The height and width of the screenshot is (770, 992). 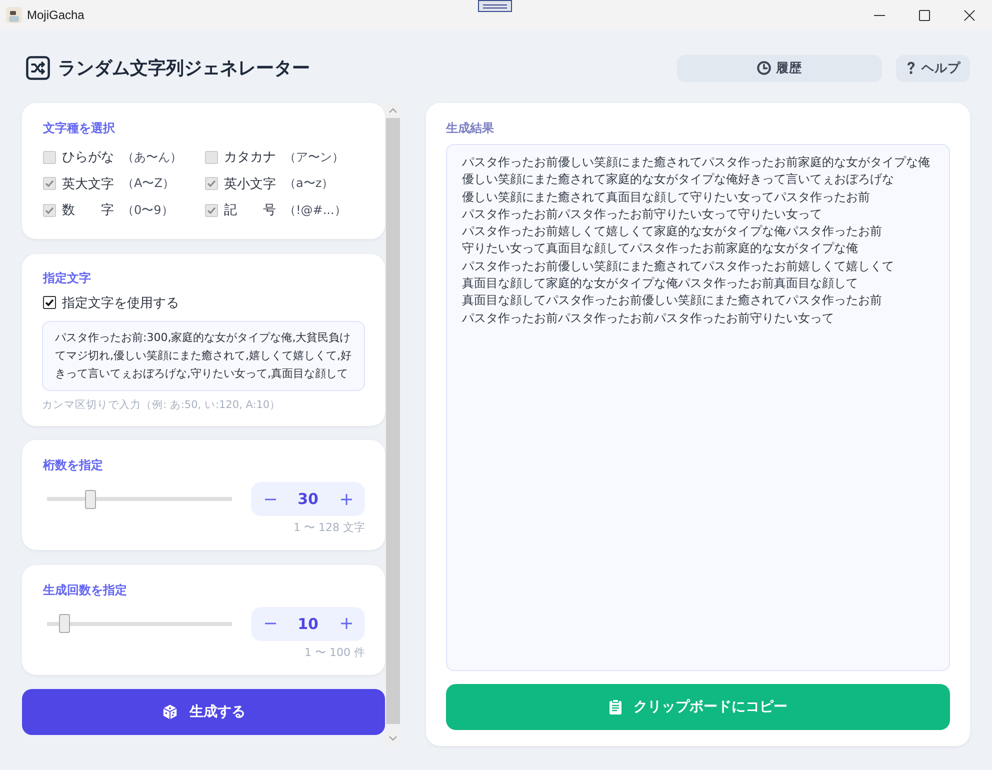 What do you see at coordinates (678, 179) in the screenshot?
I see `result-line: 優しい笑顔にまた癒されて家庭的な女がタイプな俺好きって言いてぇおぼろげな` at bounding box center [678, 179].